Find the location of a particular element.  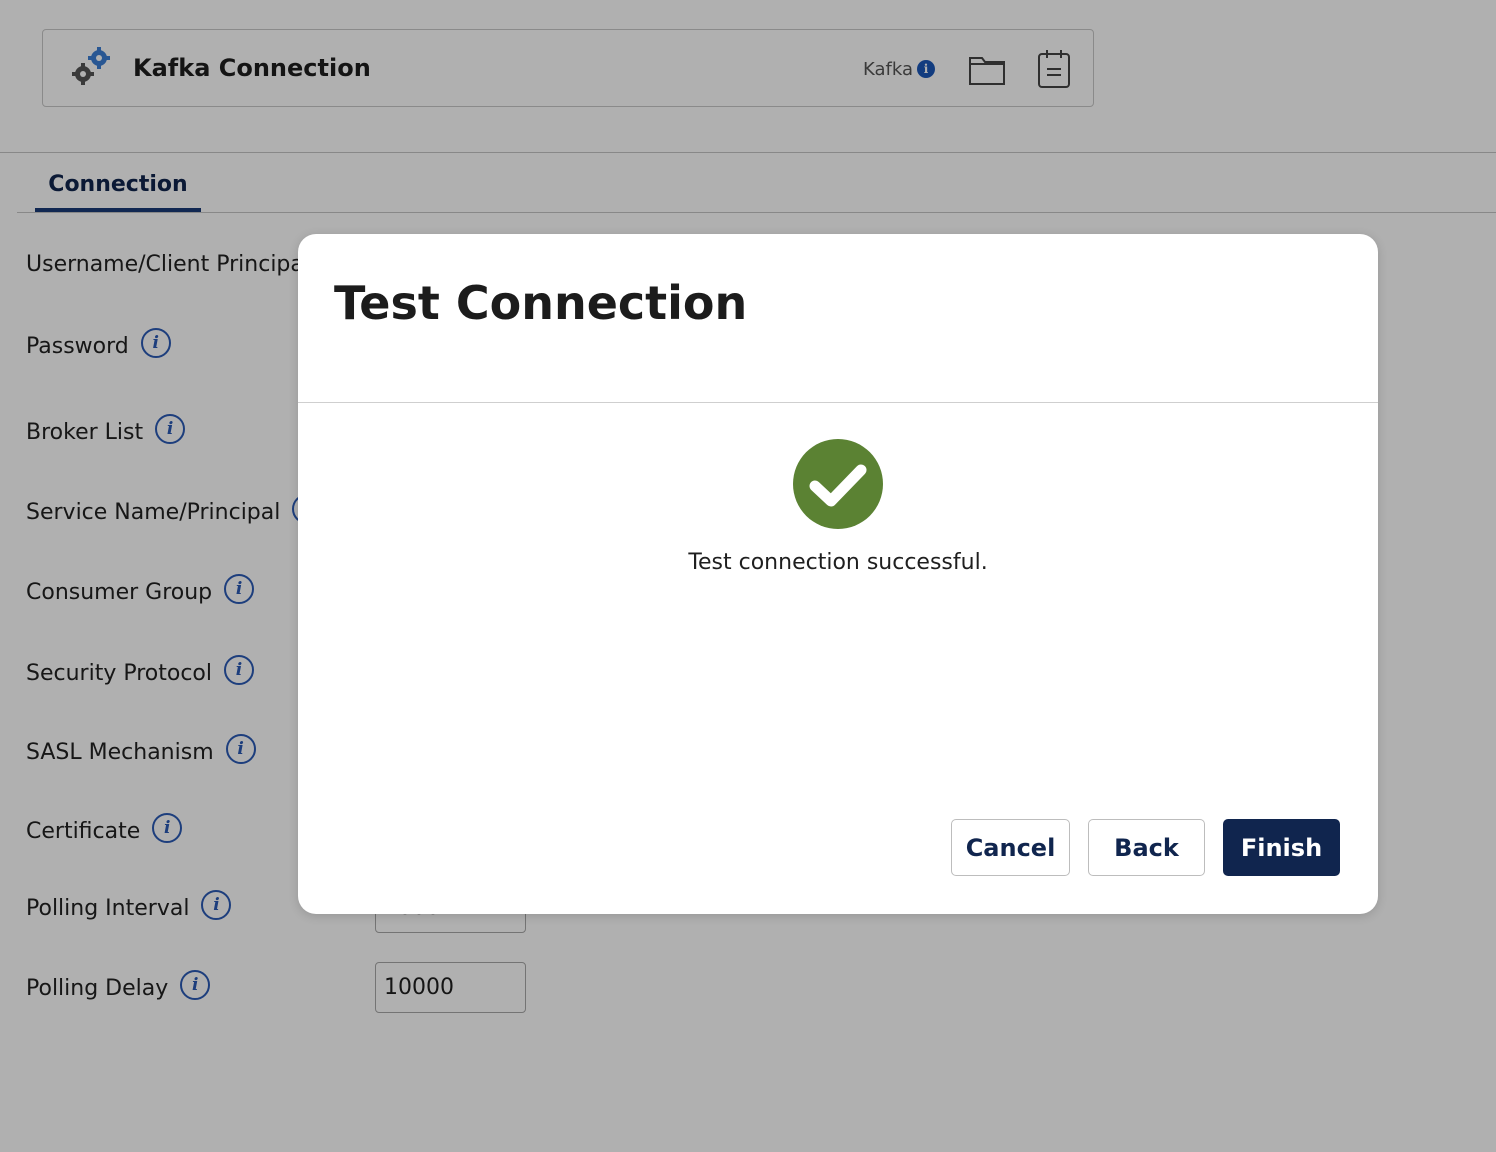

dialog-message: Test connection successful. is located at coordinates (838, 562).